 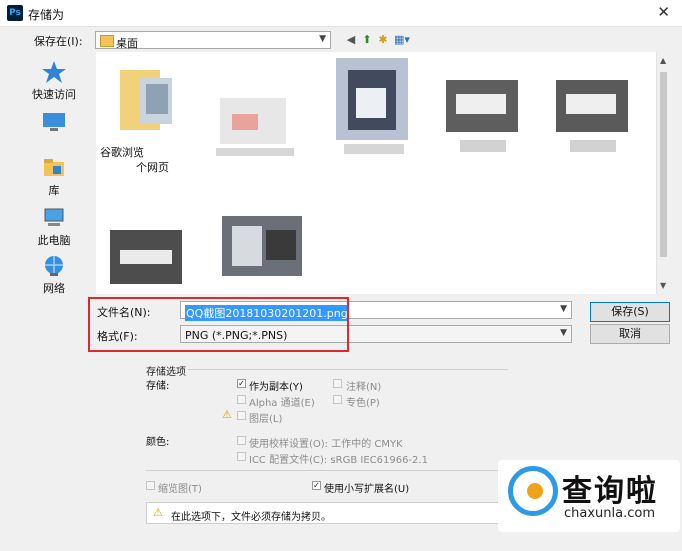 What do you see at coordinates (663, 60) in the screenshot?
I see `scroll-up-icon: ▲` at bounding box center [663, 60].